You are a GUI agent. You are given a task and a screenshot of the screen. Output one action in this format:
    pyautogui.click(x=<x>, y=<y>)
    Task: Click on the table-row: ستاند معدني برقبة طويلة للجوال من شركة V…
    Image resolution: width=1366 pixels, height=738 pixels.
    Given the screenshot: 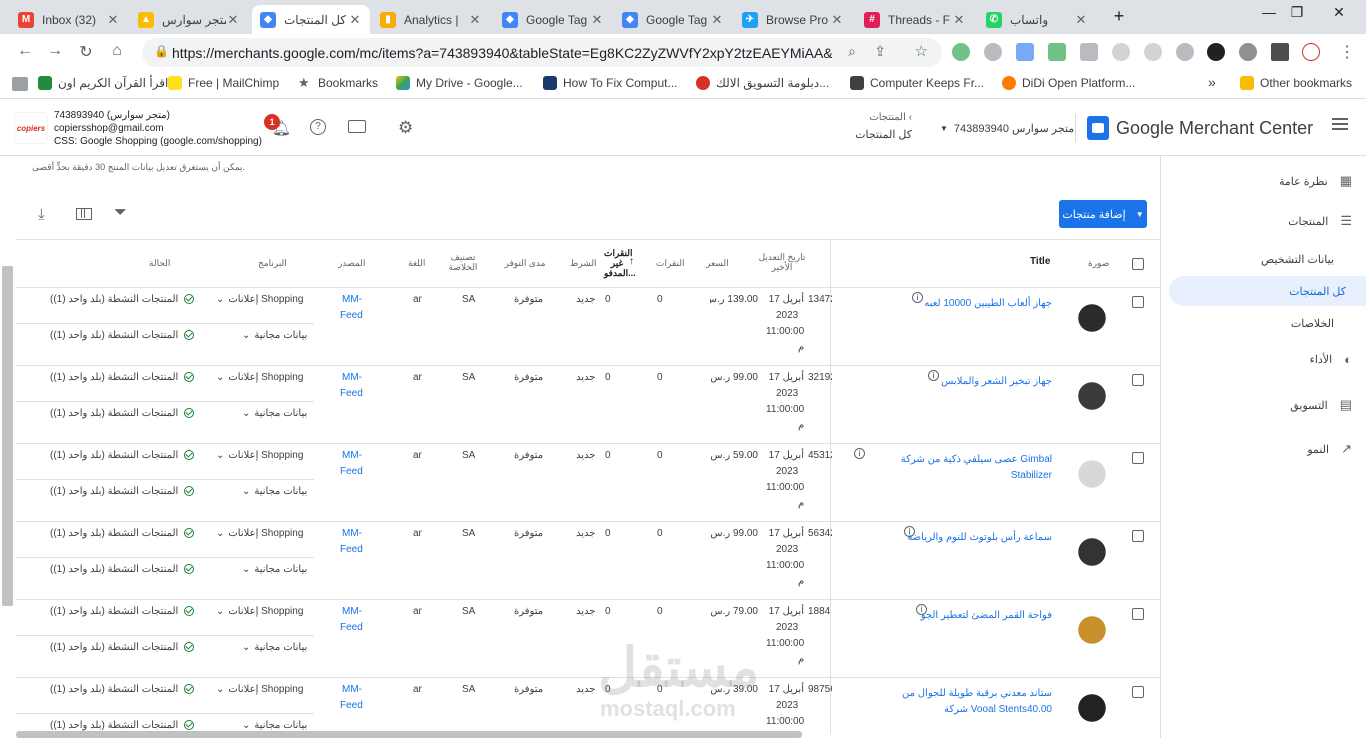 What is the action you would take?
    pyautogui.click(x=588, y=706)
    